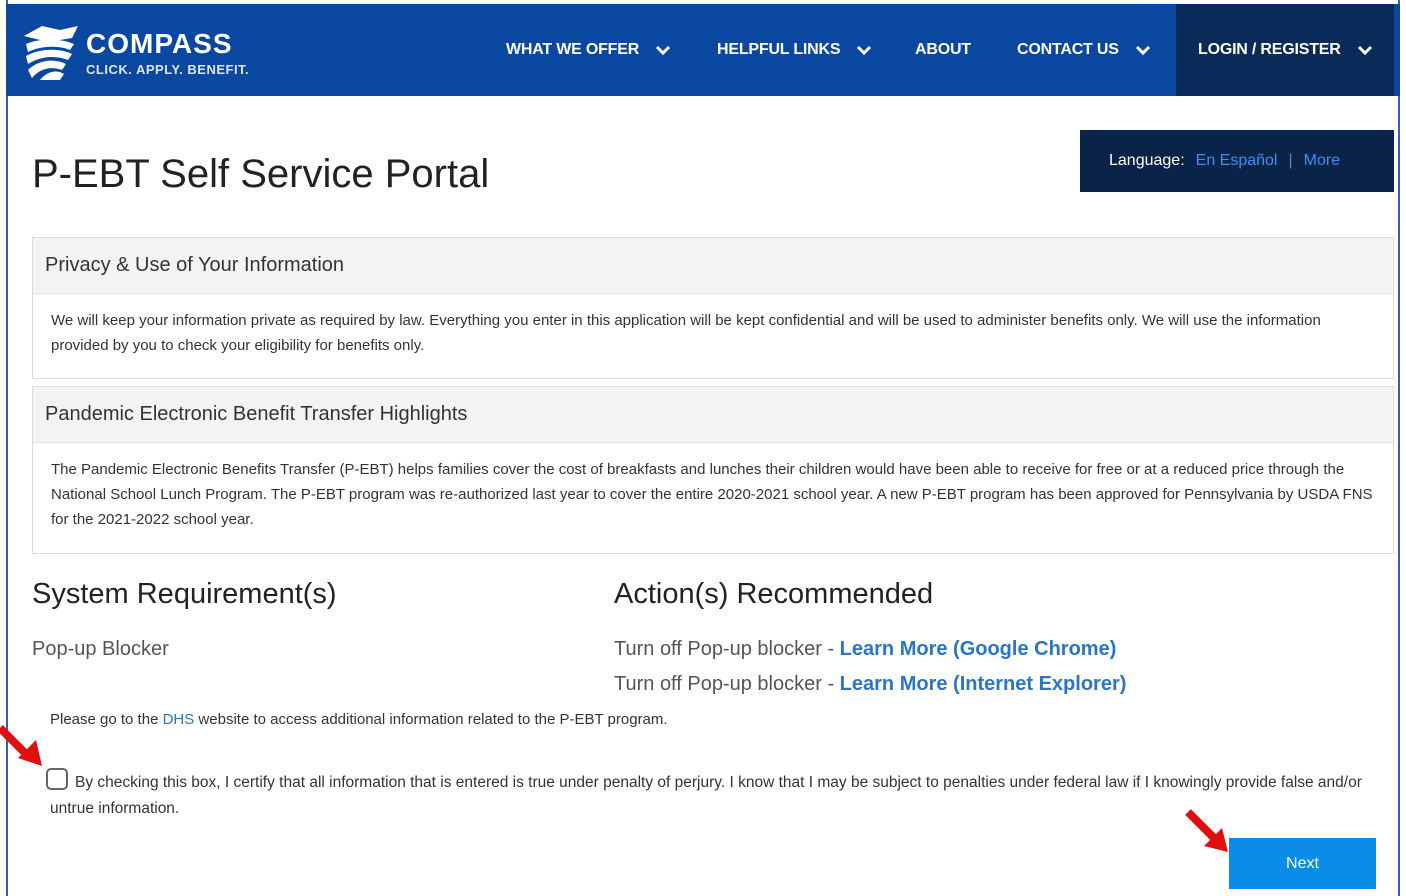 Image resolution: width=1406 pixels, height=896 pixels. I want to click on certify-checkbox, so click(57, 779).